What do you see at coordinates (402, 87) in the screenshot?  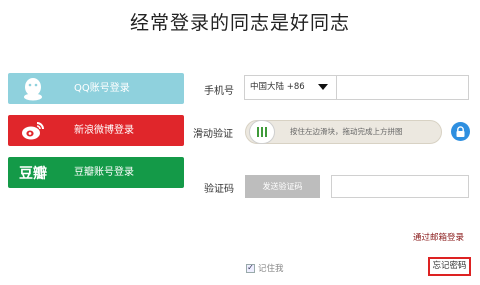 I see `phone-input` at bounding box center [402, 87].